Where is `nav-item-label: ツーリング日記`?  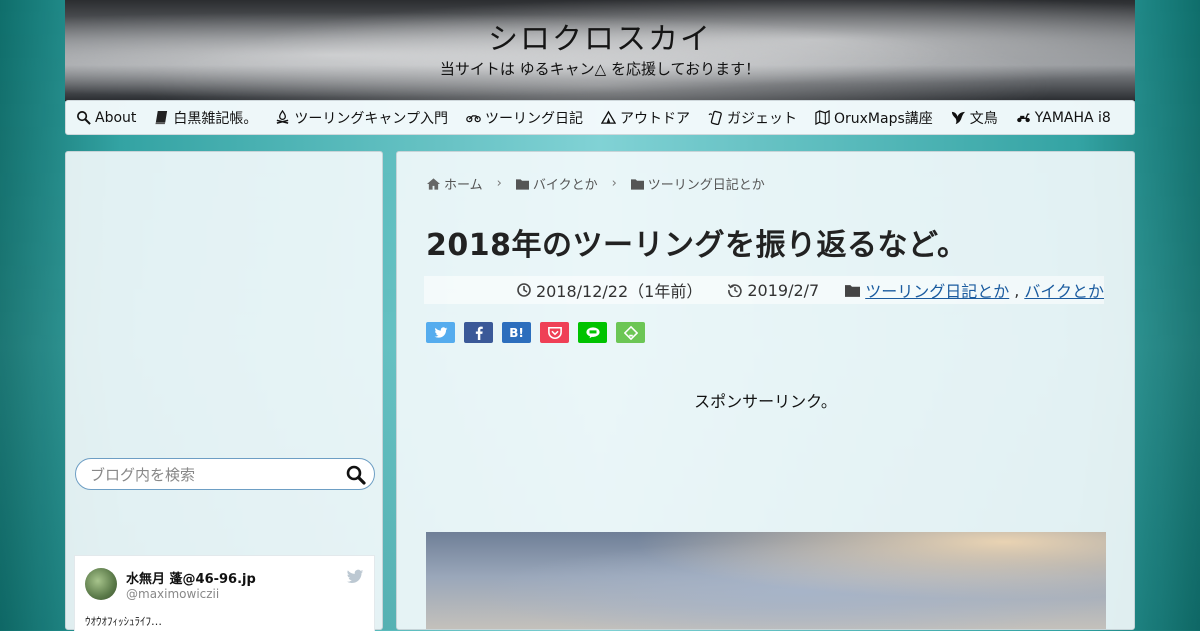 nav-item-label: ツーリング日記 is located at coordinates (534, 118).